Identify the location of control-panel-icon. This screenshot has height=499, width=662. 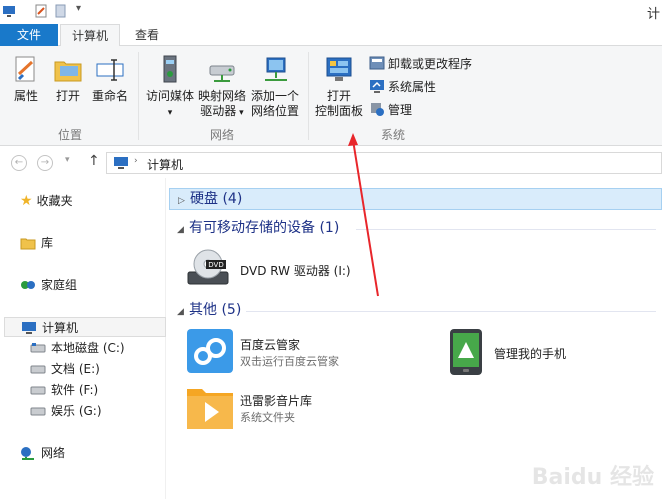
(339, 69).